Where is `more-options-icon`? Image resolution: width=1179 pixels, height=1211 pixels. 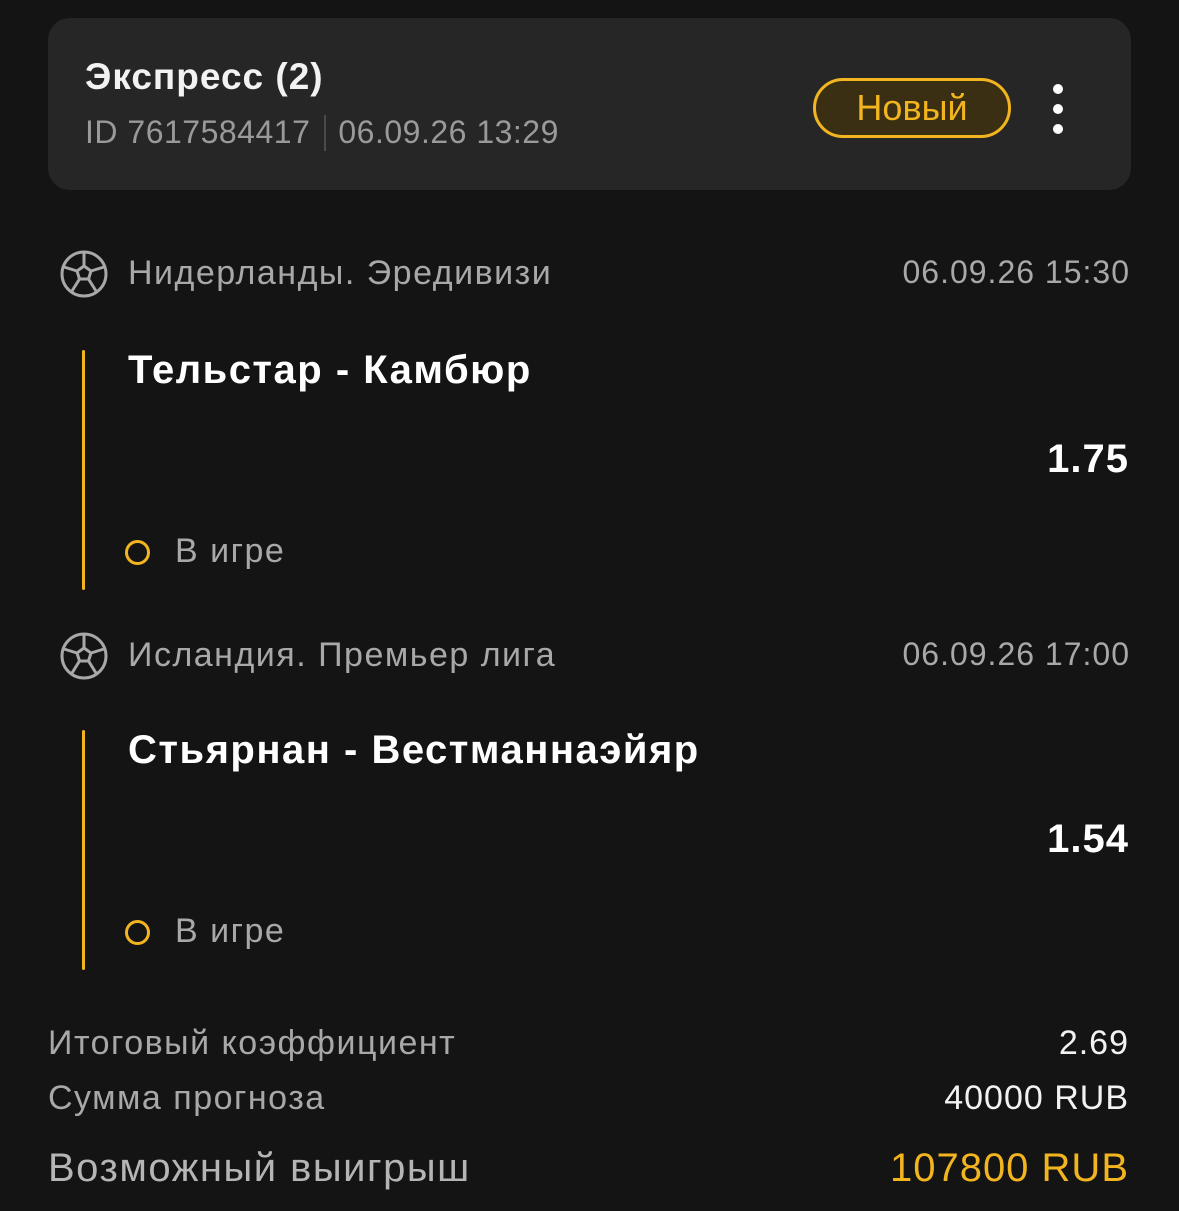 more-options-icon is located at coordinates (1058, 109).